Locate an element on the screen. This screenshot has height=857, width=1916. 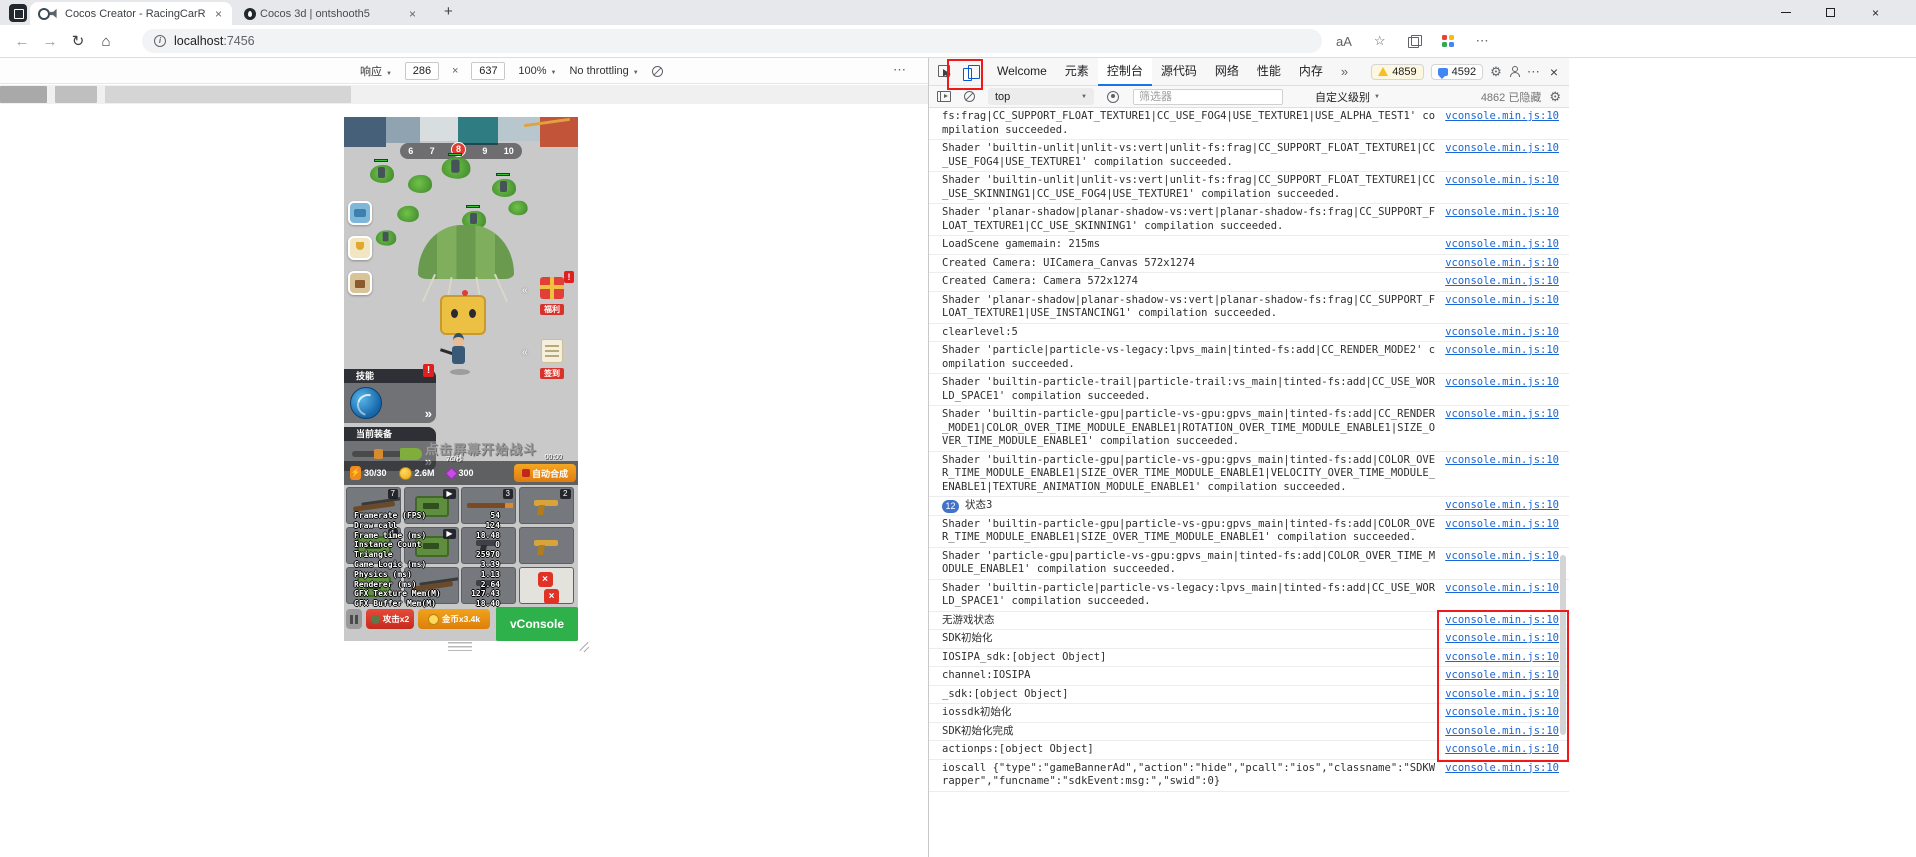
resize-corner is located at coordinates (584, 646).